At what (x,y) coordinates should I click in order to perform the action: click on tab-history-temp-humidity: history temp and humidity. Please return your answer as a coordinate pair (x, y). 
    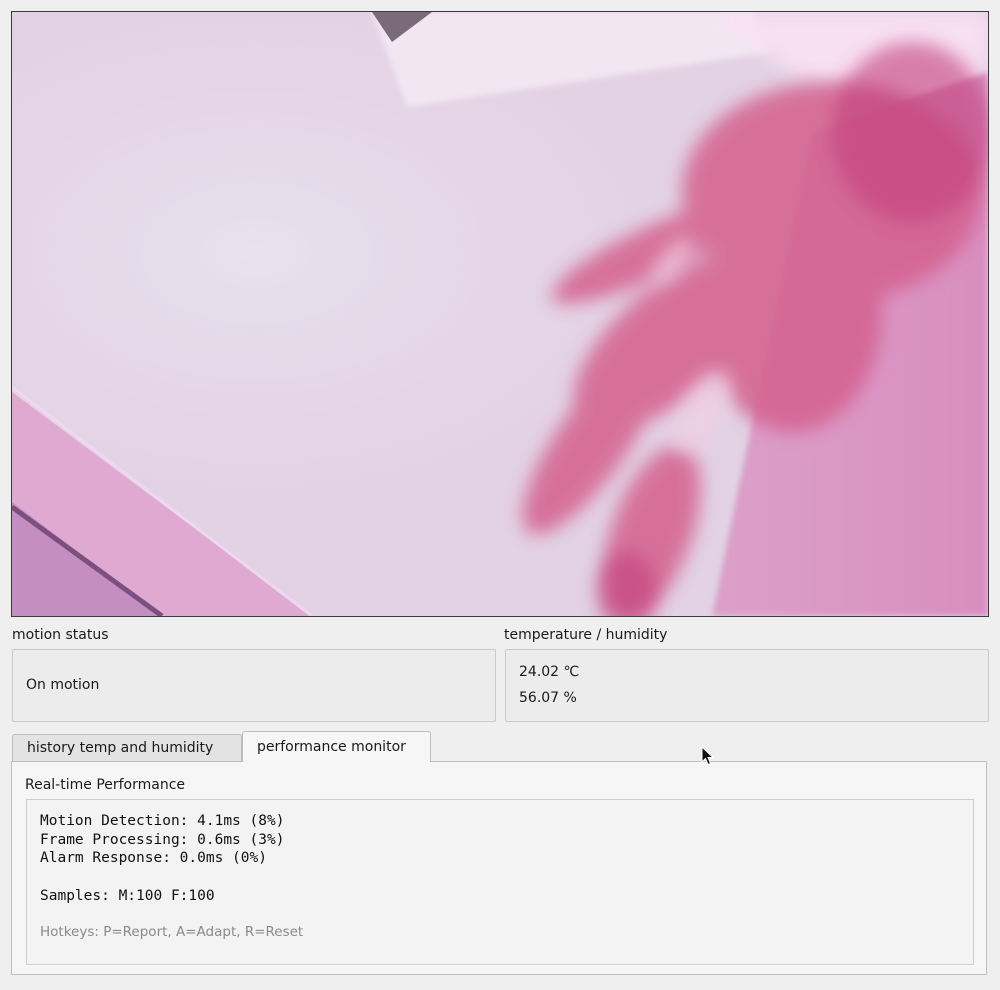
    Looking at the image, I should click on (127, 747).